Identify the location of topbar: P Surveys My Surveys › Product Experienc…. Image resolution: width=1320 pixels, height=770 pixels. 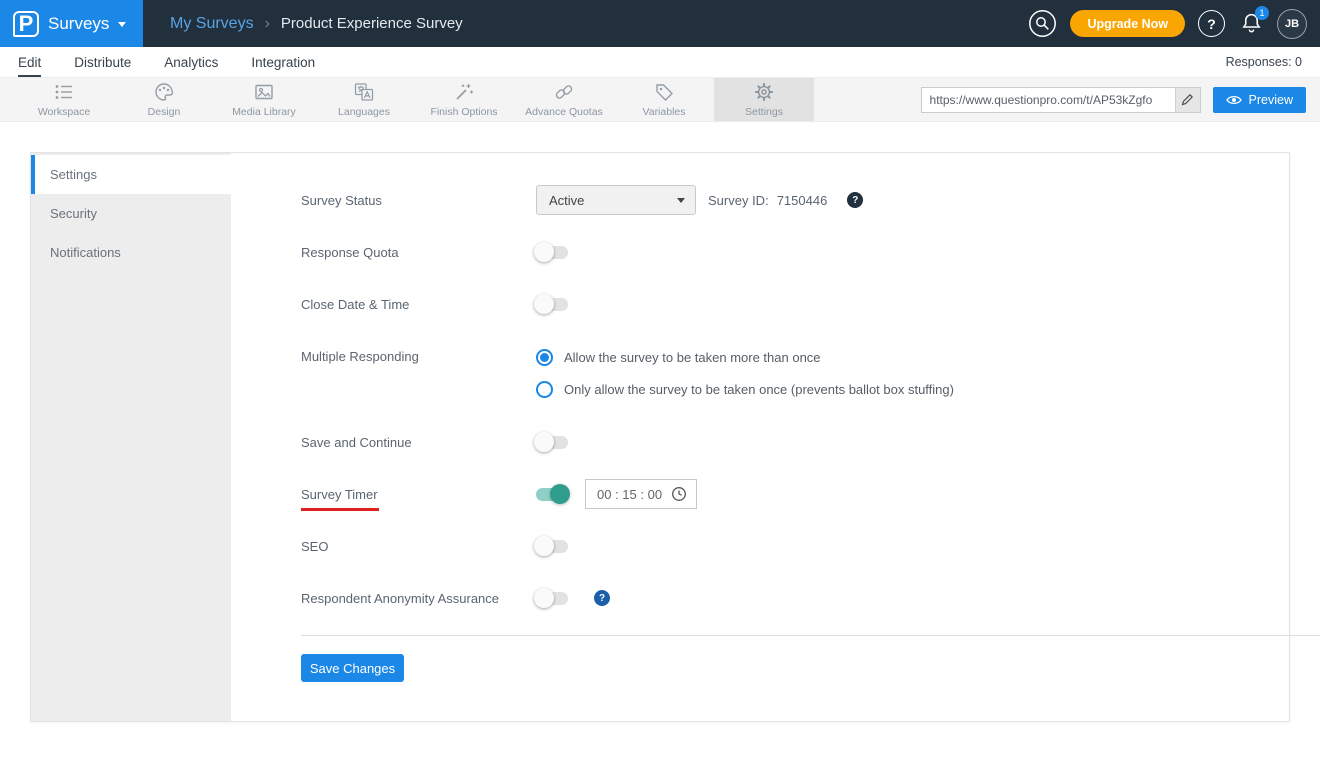
(660, 23).